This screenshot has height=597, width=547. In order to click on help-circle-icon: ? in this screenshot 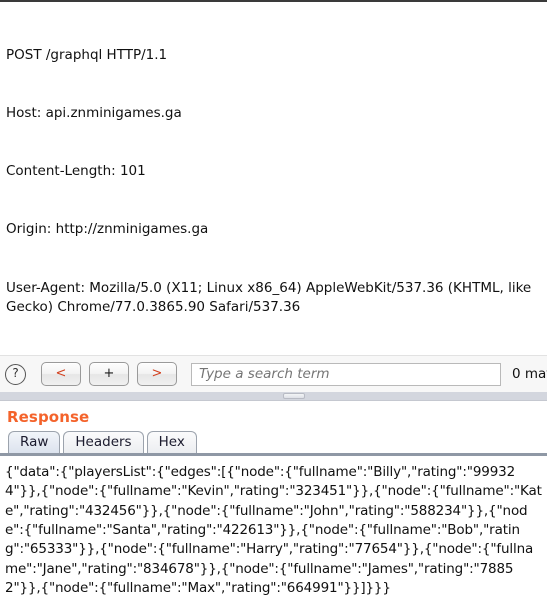, I will do `click(15, 374)`.